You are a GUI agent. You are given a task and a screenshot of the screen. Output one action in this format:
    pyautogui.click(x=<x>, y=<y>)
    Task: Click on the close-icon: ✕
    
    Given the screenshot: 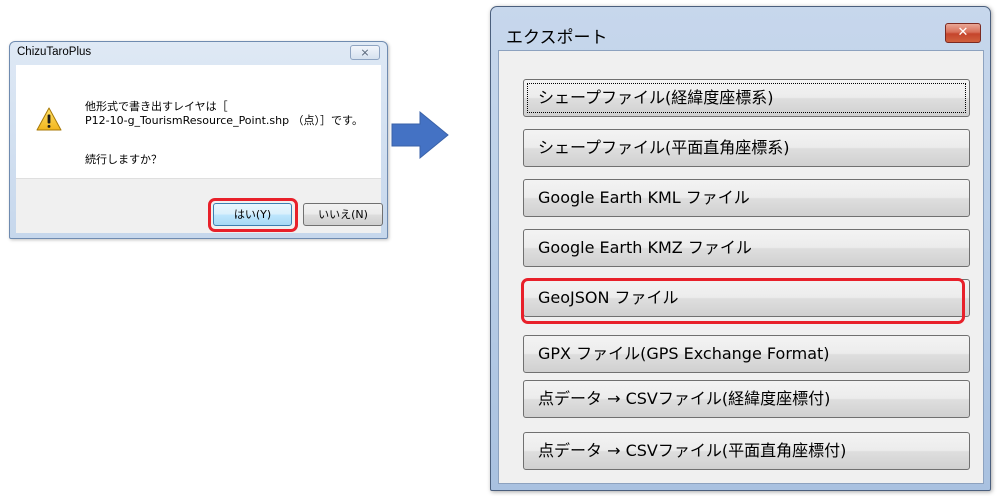 What is the action you would take?
    pyautogui.click(x=963, y=32)
    